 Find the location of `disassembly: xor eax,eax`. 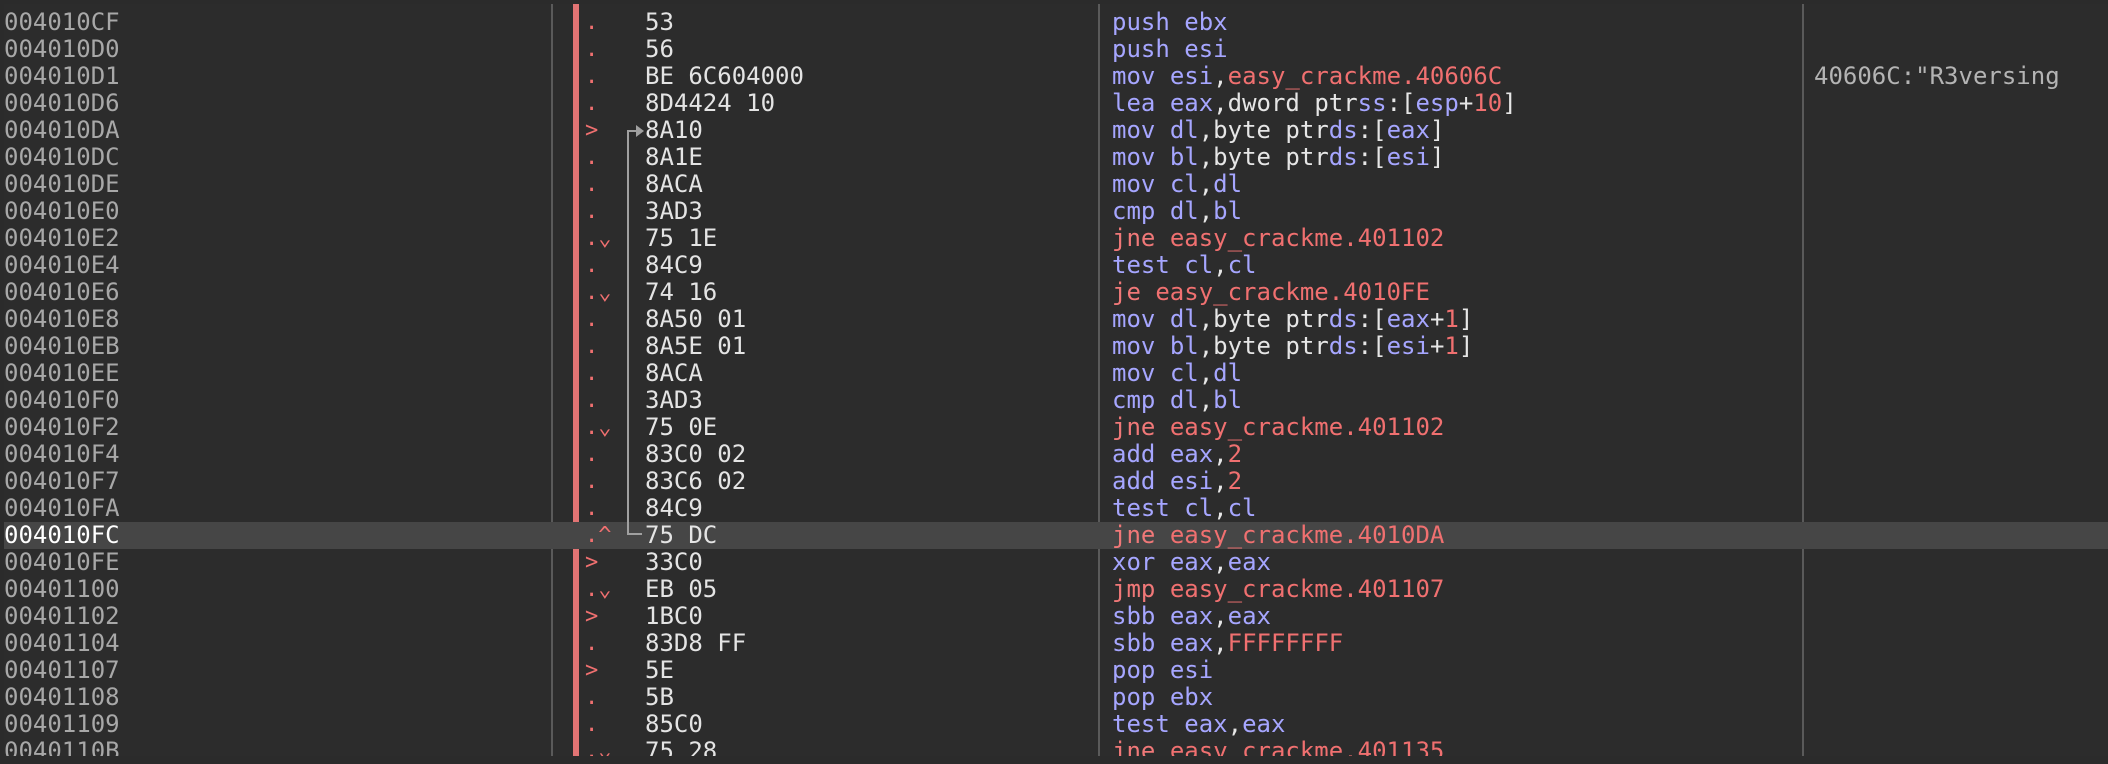

disassembly: xor eax,eax is located at coordinates (1191, 562).